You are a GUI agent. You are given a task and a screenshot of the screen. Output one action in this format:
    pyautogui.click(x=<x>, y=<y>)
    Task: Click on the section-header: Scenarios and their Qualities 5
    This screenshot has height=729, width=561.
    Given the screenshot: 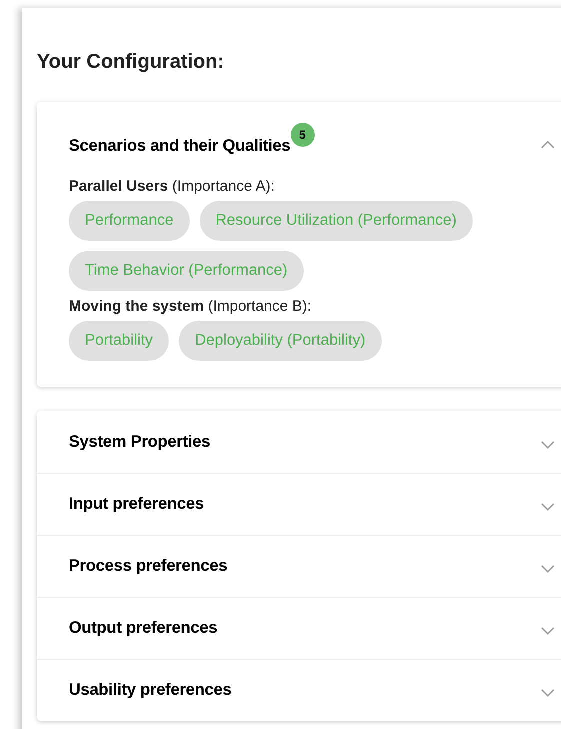 What is the action you would take?
    pyautogui.click(x=299, y=135)
    